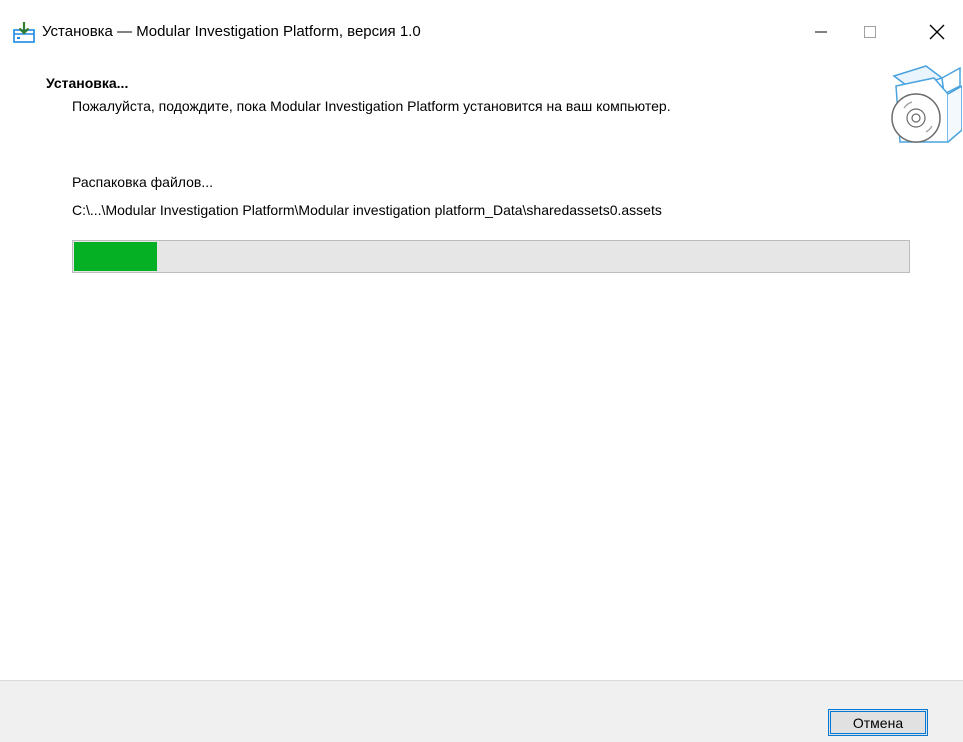 This screenshot has width=963, height=742. I want to click on software-box-icon, so click(924, 104).